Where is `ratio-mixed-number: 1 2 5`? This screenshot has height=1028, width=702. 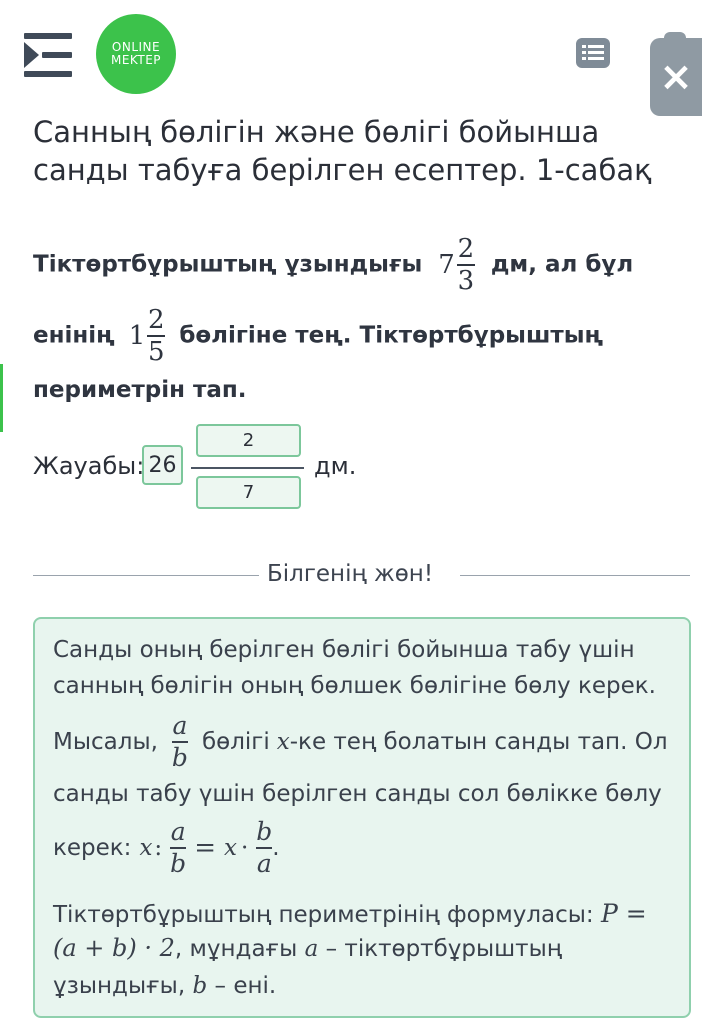 ratio-mixed-number: 1 2 5 is located at coordinates (147, 336).